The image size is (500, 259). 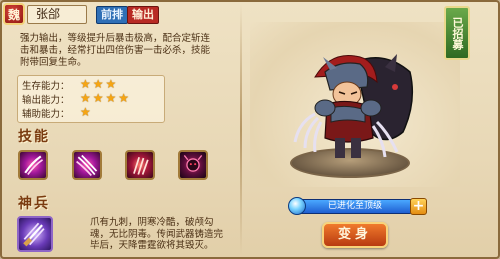 What do you see at coordinates (14, 14) in the screenshot?
I see `faction-badge: 魏` at bounding box center [14, 14].